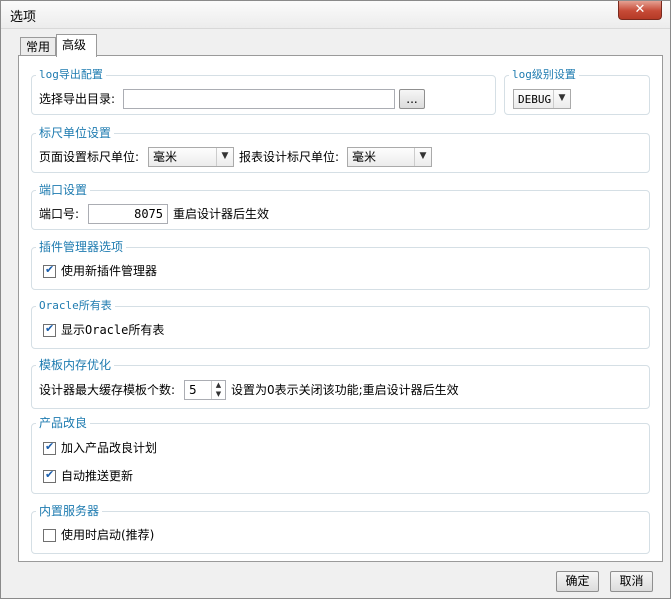 The image size is (671, 599). What do you see at coordinates (544, 75) in the screenshot?
I see `group-title-log-level: log级别设置` at bounding box center [544, 75].